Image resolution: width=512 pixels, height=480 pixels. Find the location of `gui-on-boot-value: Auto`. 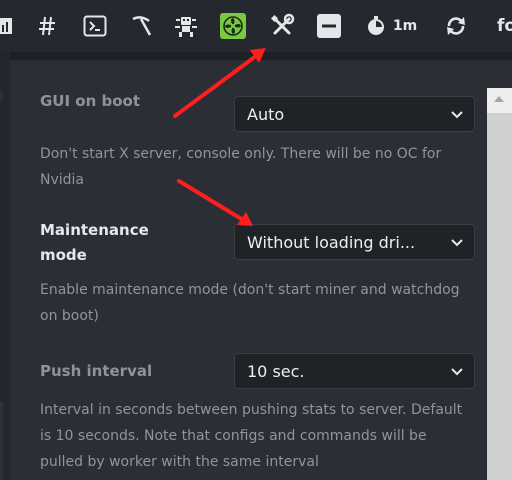

gui-on-boot-value: Auto is located at coordinates (266, 114).